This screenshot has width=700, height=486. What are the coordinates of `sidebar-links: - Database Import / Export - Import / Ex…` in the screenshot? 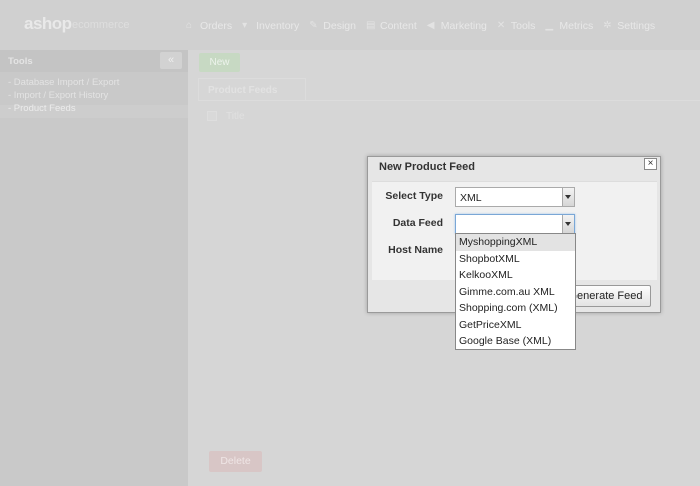 It's located at (93, 95).